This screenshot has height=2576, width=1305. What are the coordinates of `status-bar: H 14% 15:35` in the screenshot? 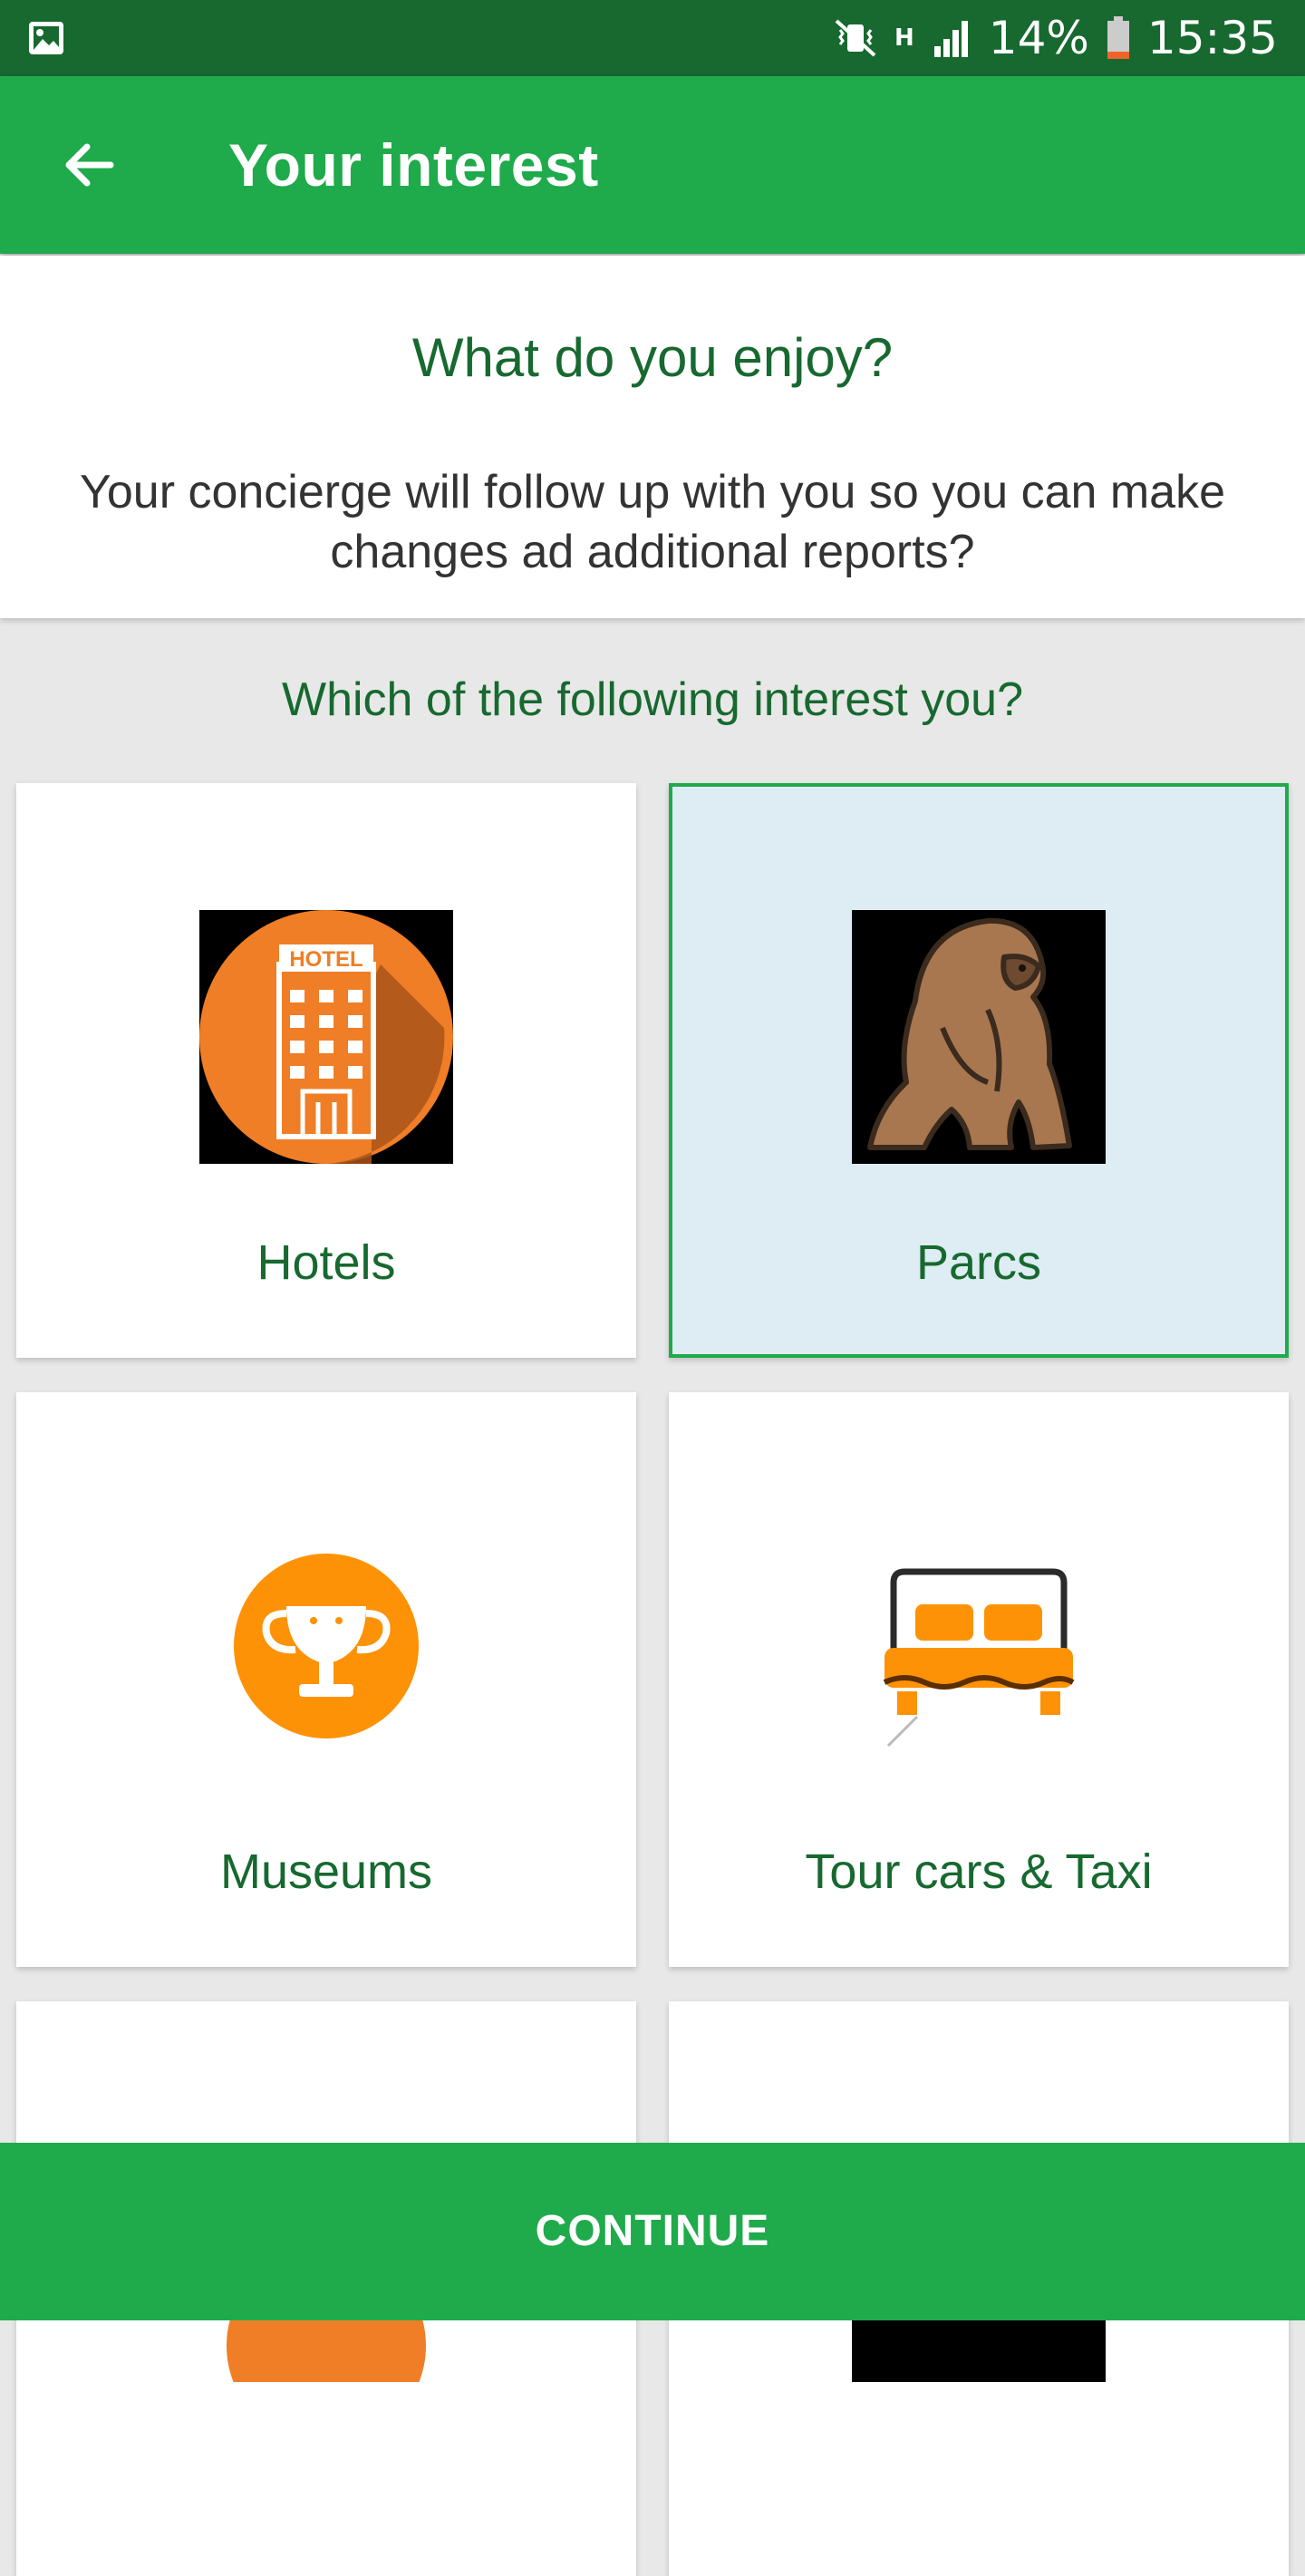 It's located at (652, 38).